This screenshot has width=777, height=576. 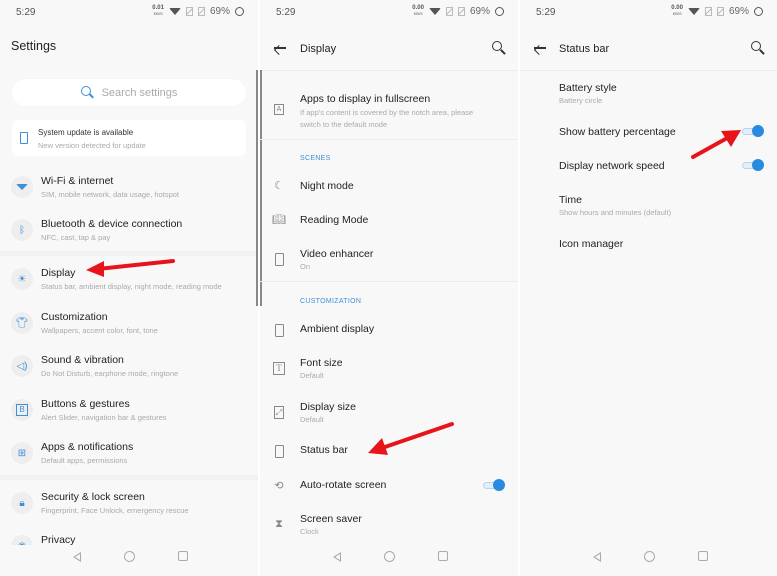 I want to click on display-item-display-size: ⤢ Display size Default, so click(x=389, y=413).